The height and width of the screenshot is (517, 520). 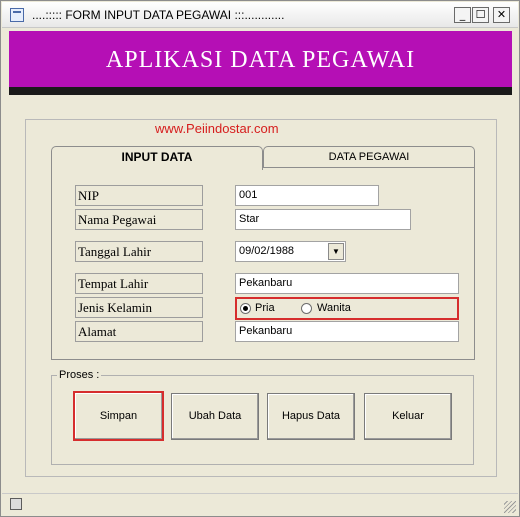 What do you see at coordinates (510, 507) in the screenshot?
I see `resize-grip` at bounding box center [510, 507].